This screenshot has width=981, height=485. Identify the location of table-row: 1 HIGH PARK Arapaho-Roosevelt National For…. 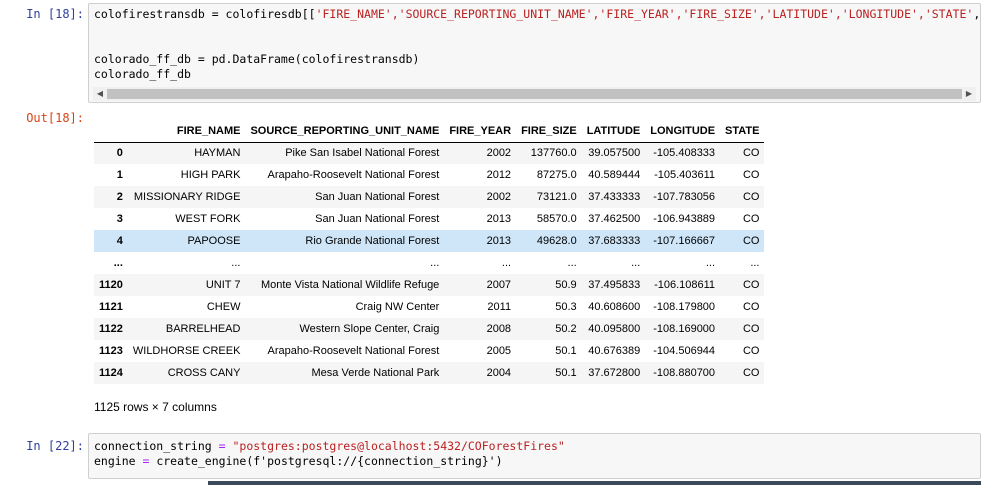
(429, 175).